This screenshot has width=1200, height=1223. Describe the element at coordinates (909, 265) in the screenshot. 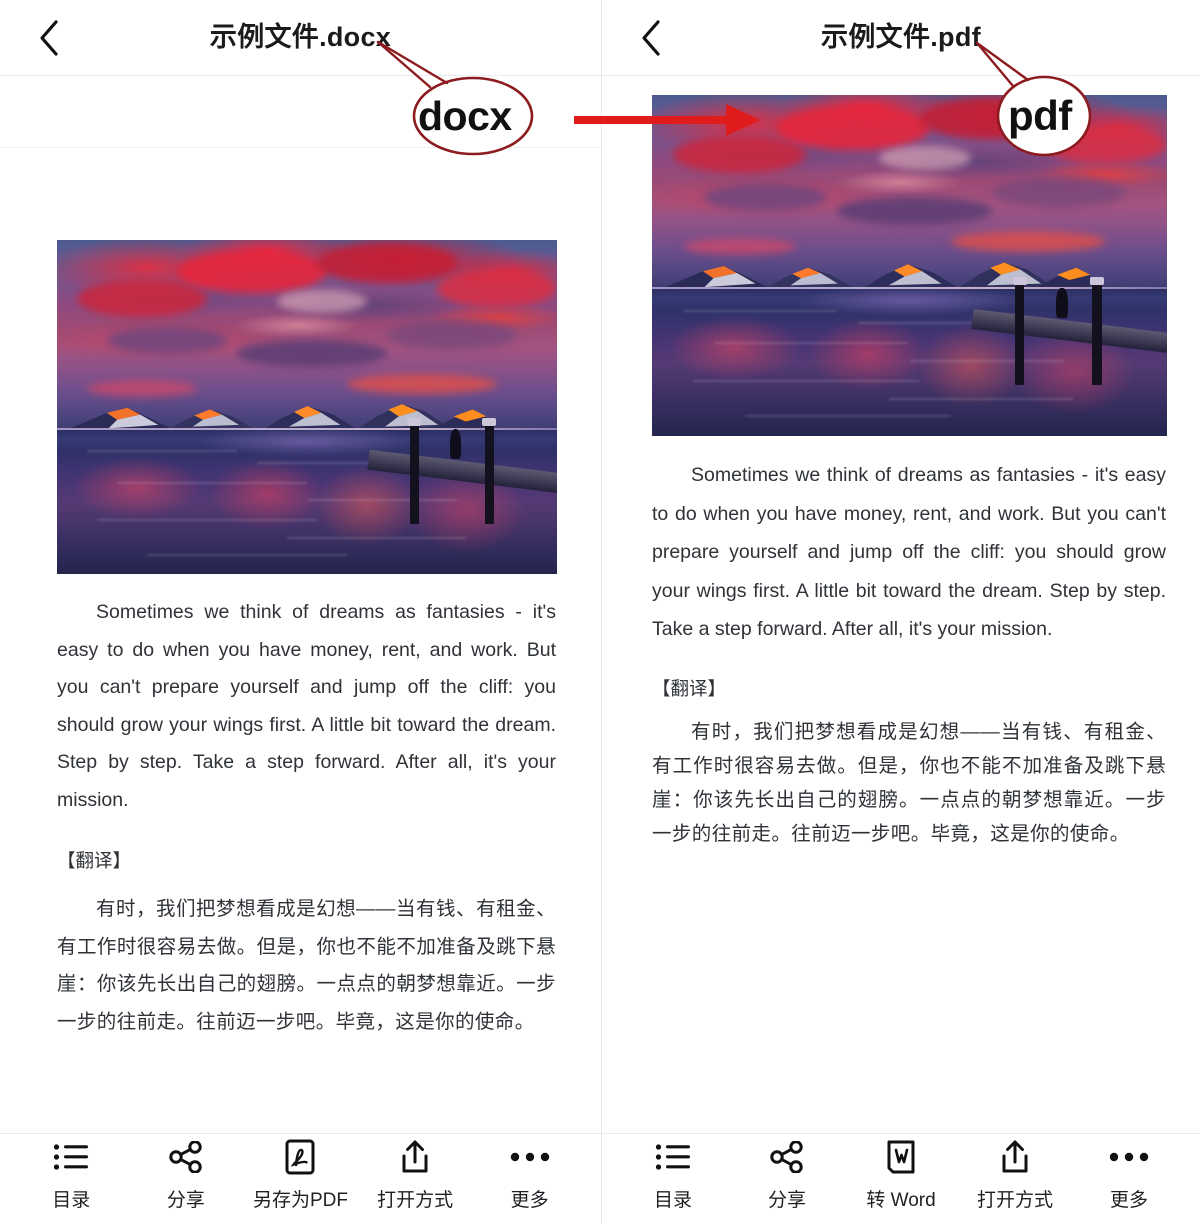

I see `document-photo-pdf` at that location.